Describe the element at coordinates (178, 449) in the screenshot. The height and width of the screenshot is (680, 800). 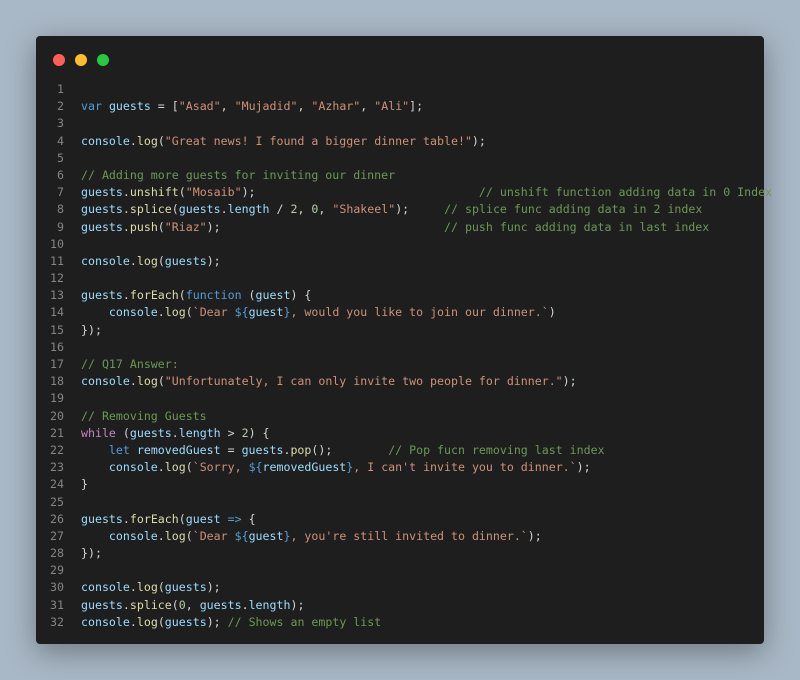
I see `code-token: removedGuest` at that location.